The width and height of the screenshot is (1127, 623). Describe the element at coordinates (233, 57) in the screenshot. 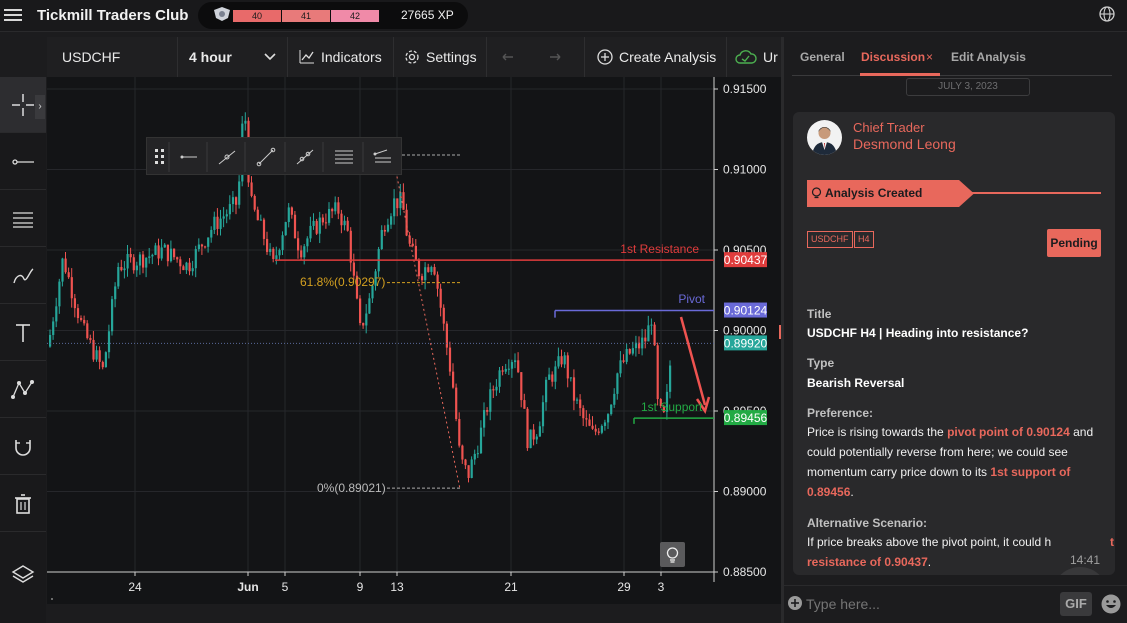

I see `interval-dropdown: 4 hour` at that location.